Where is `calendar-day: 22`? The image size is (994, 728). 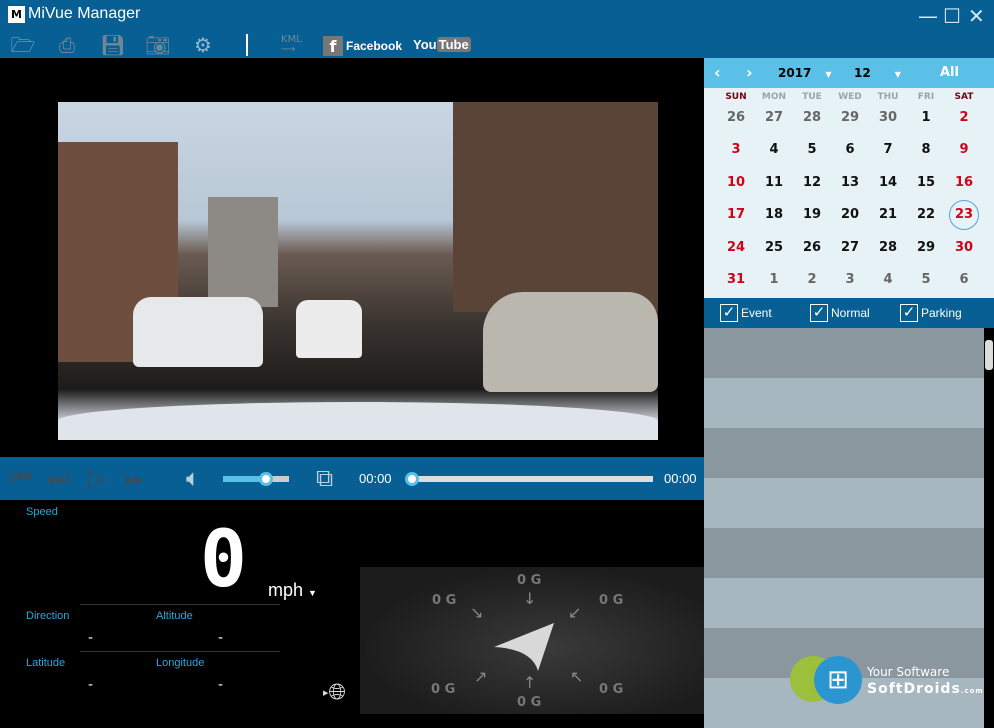 calendar-day: 22 is located at coordinates (926, 215).